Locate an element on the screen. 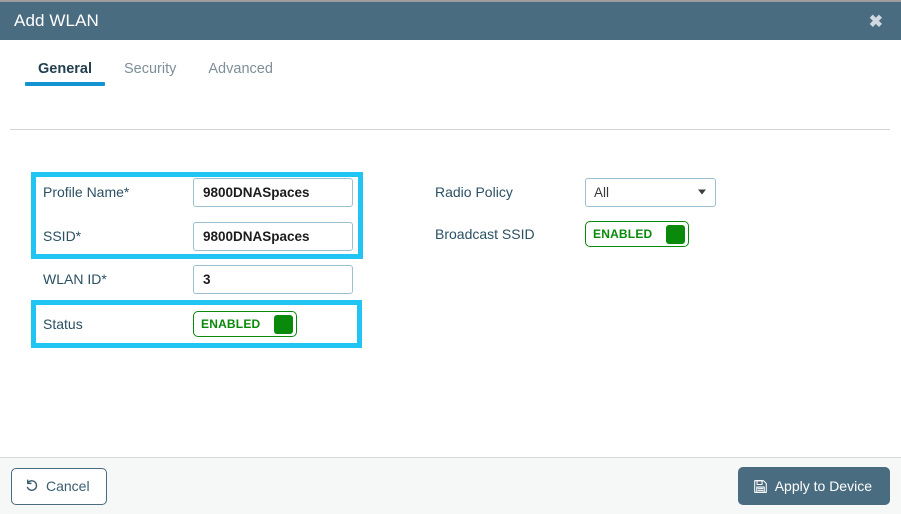 Image resolution: width=901 pixels, height=514 pixels. field-ssid: SSID* is located at coordinates (198, 236).